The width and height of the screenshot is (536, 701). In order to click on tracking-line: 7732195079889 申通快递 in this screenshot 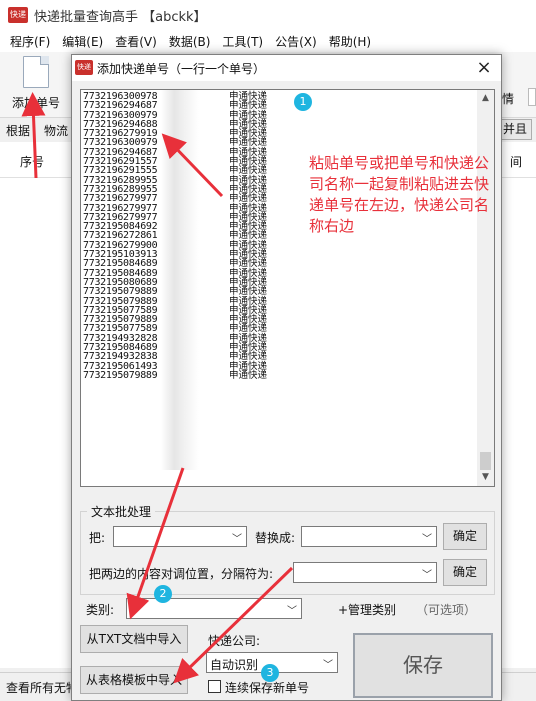, I will do `click(175, 375)`.